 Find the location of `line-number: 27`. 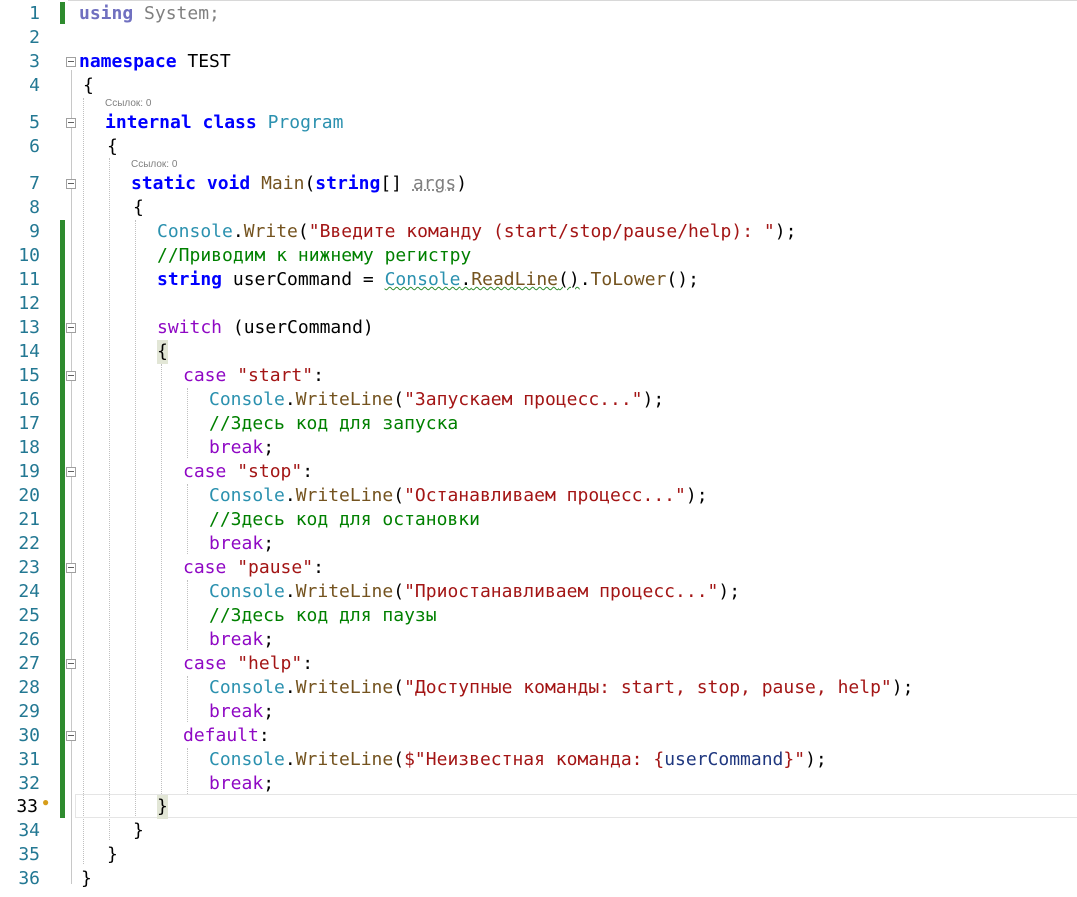

line-number: 27 is located at coordinates (29, 663).